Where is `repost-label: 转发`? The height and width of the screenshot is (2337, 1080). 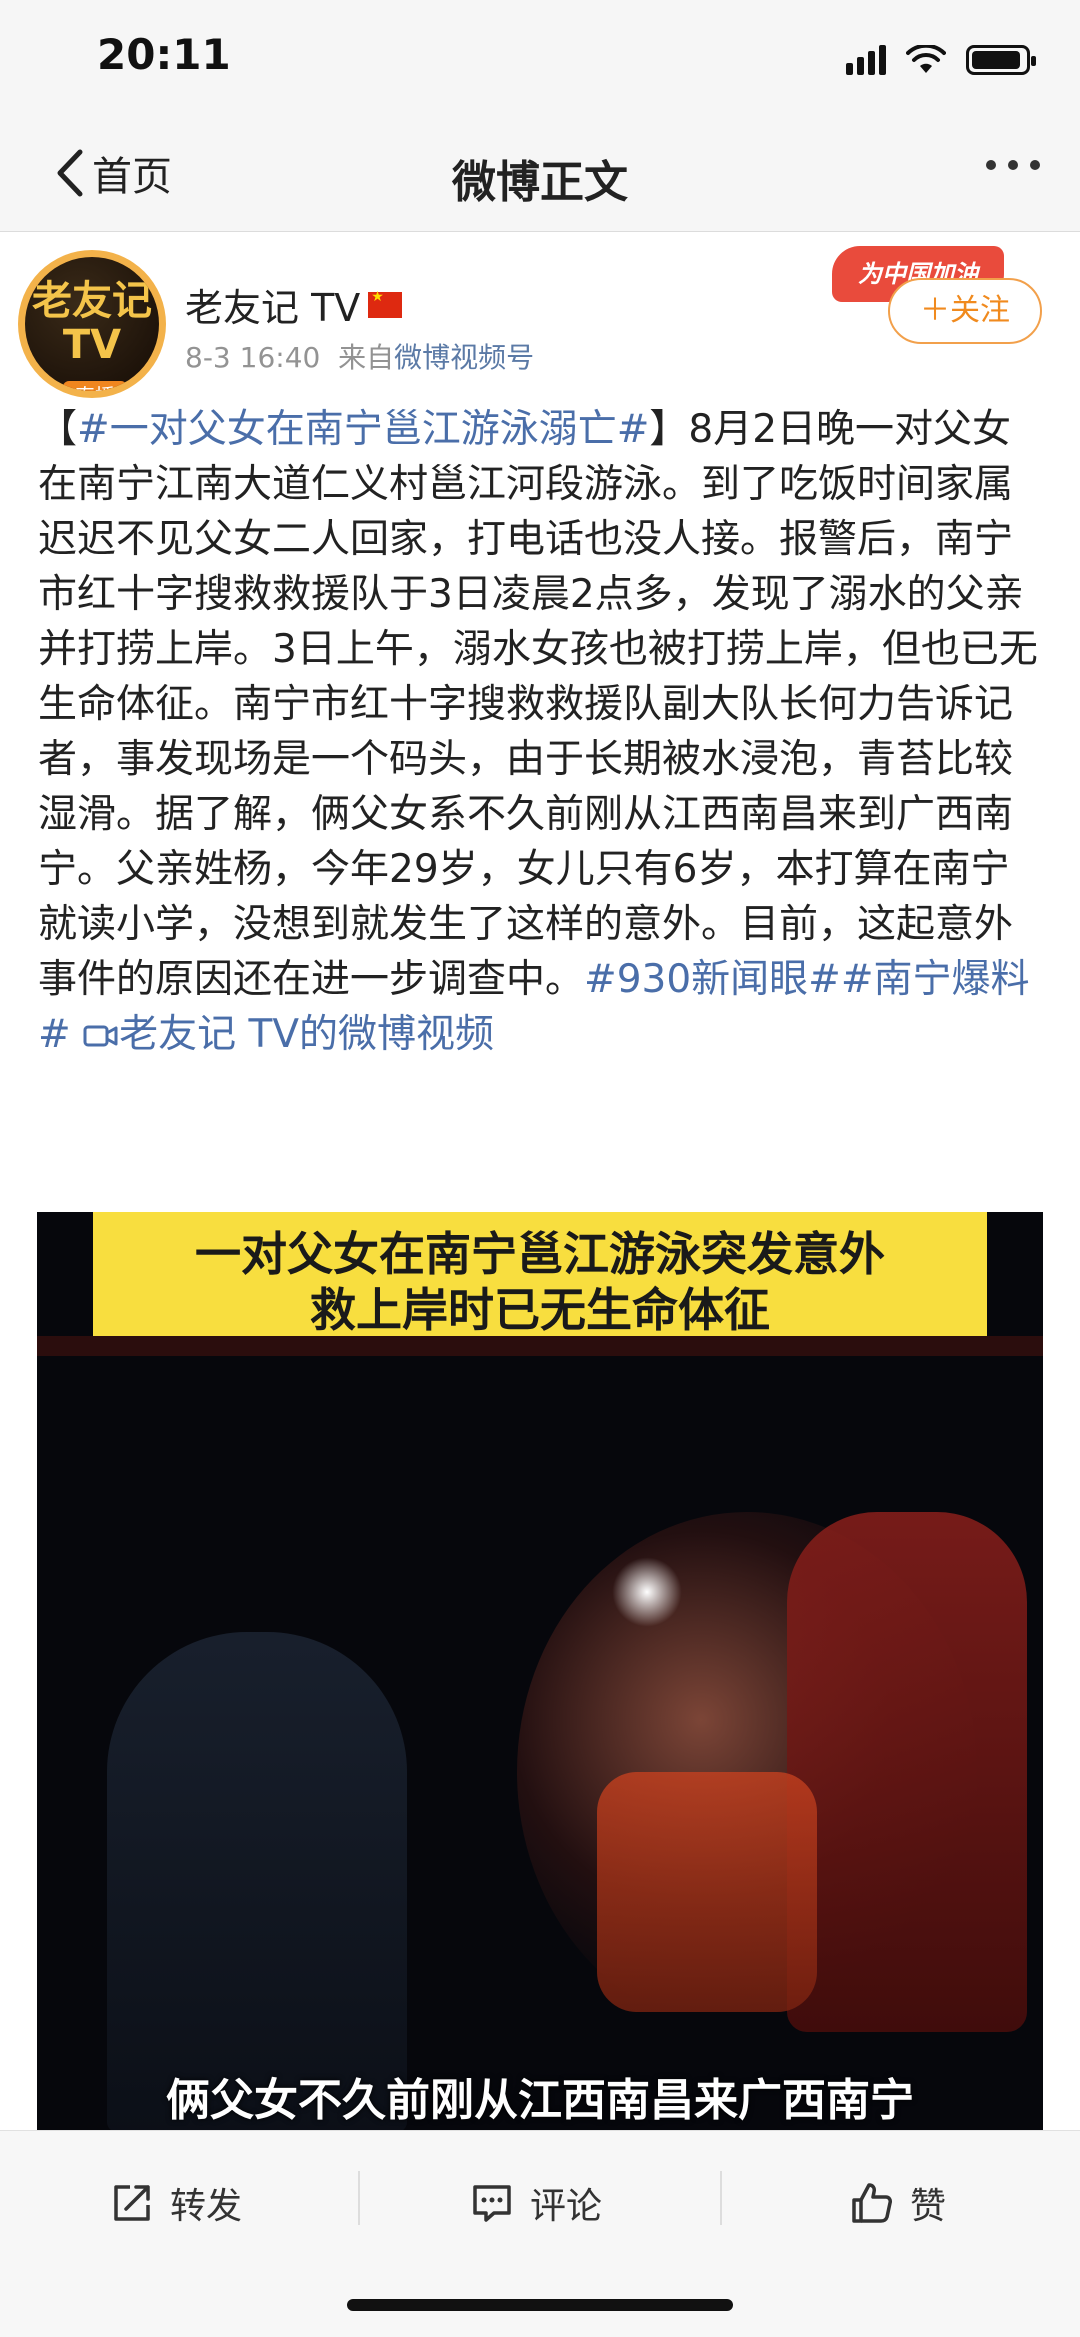
repost-label: 转发 is located at coordinates (206, 2206).